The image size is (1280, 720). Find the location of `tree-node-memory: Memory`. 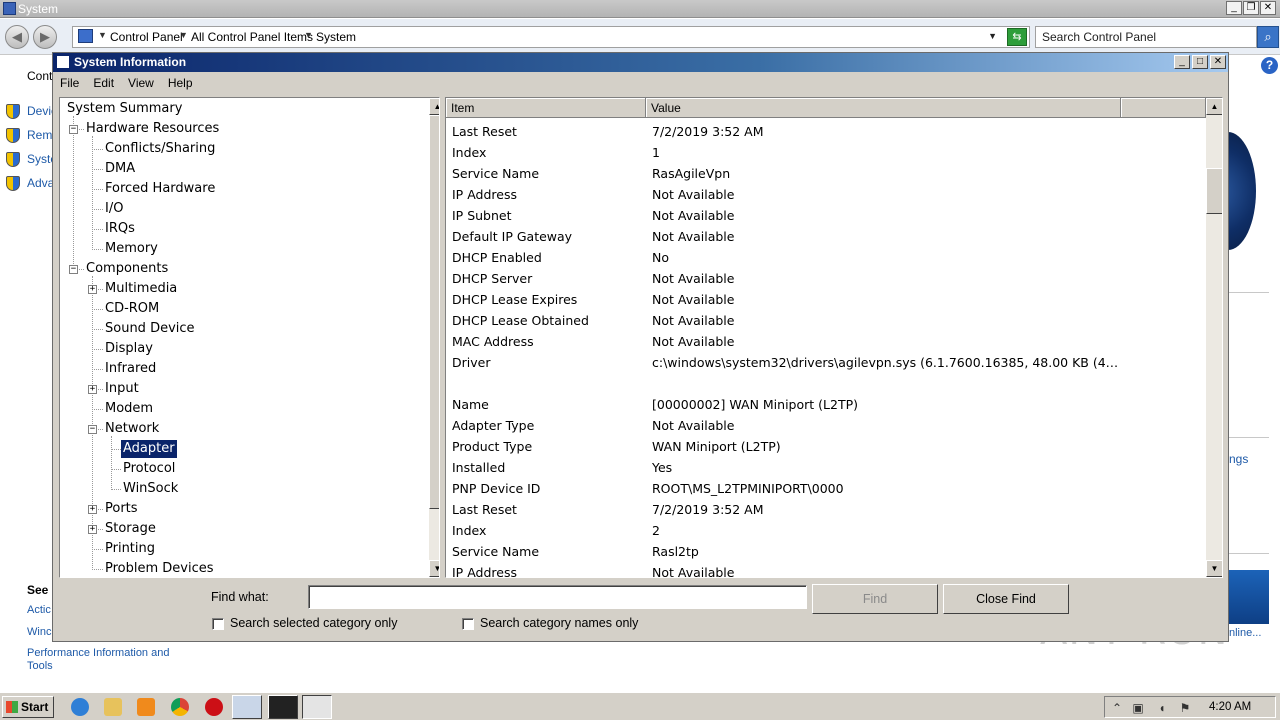

tree-node-memory: Memory is located at coordinates (131, 249).